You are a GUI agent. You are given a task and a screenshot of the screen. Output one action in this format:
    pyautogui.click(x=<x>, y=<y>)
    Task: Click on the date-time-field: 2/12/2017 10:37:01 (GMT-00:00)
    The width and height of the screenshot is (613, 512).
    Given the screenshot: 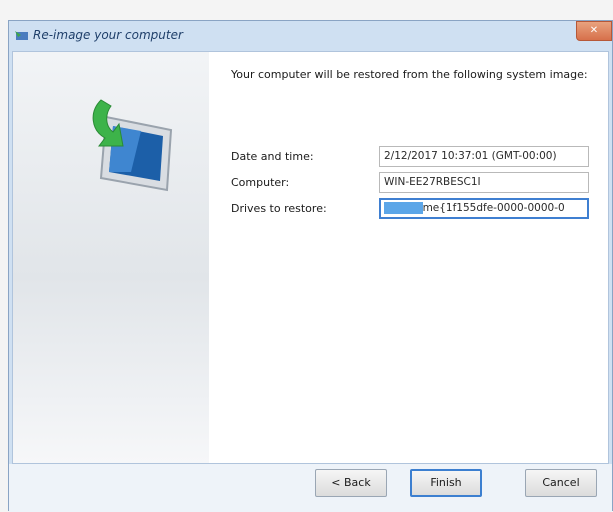 What is the action you would take?
    pyautogui.click(x=484, y=156)
    